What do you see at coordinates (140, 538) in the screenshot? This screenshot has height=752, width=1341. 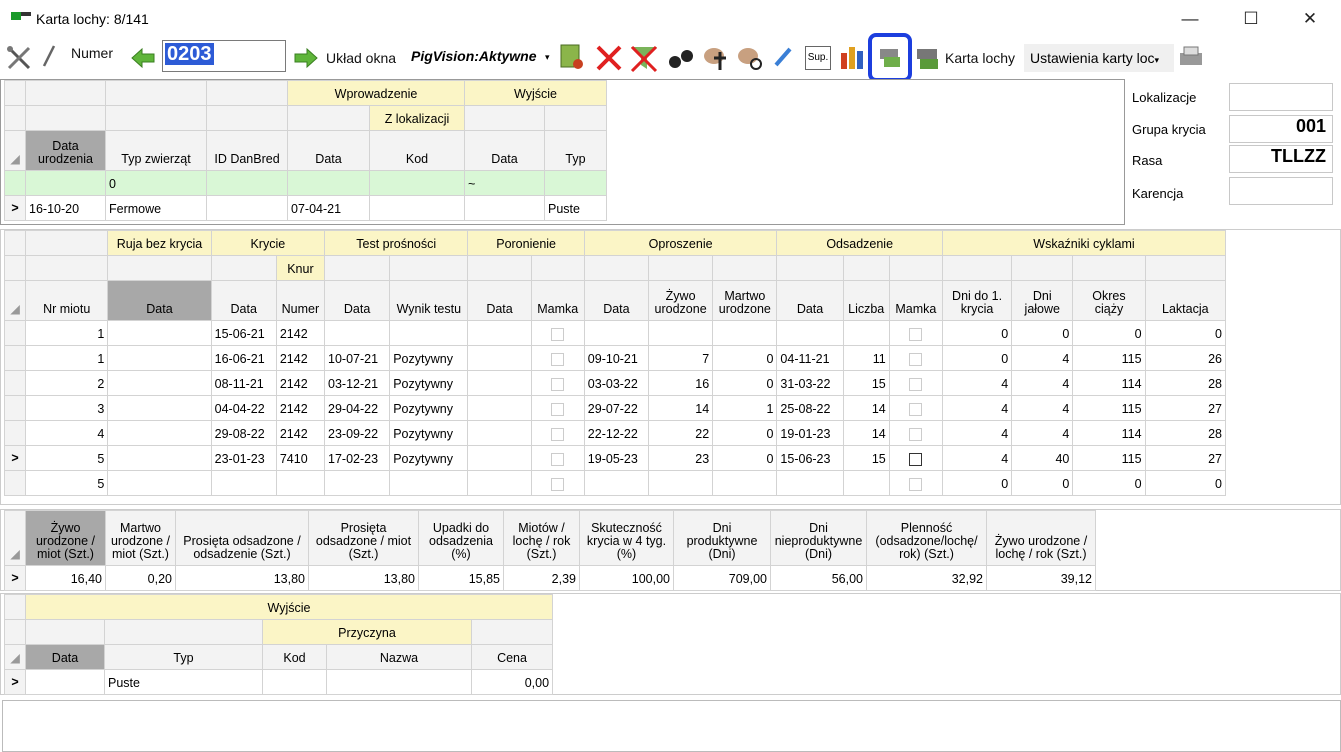 I see `col-indicator: Martwo urodzone / miot (Szt.)` at bounding box center [140, 538].